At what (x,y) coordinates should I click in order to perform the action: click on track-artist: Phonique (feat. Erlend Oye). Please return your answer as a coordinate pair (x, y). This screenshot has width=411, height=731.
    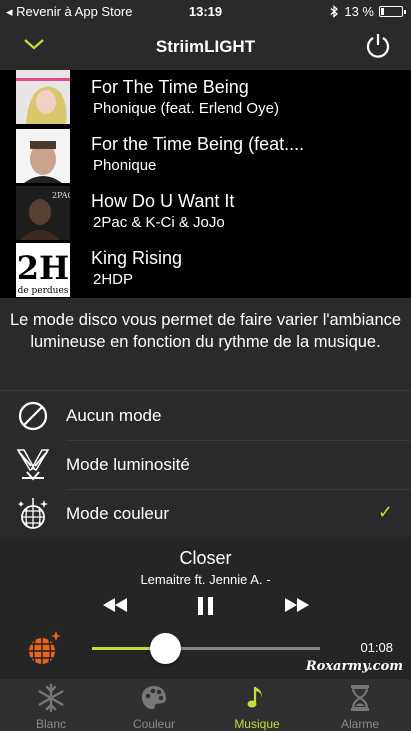
    Looking at the image, I should click on (186, 108).